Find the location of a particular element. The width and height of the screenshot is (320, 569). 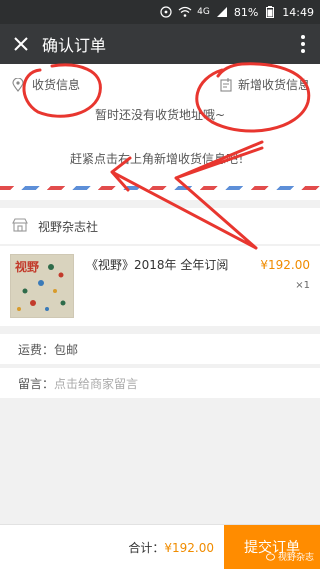

message-row: 留言： 点击给商家留言 is located at coordinates (160, 383).